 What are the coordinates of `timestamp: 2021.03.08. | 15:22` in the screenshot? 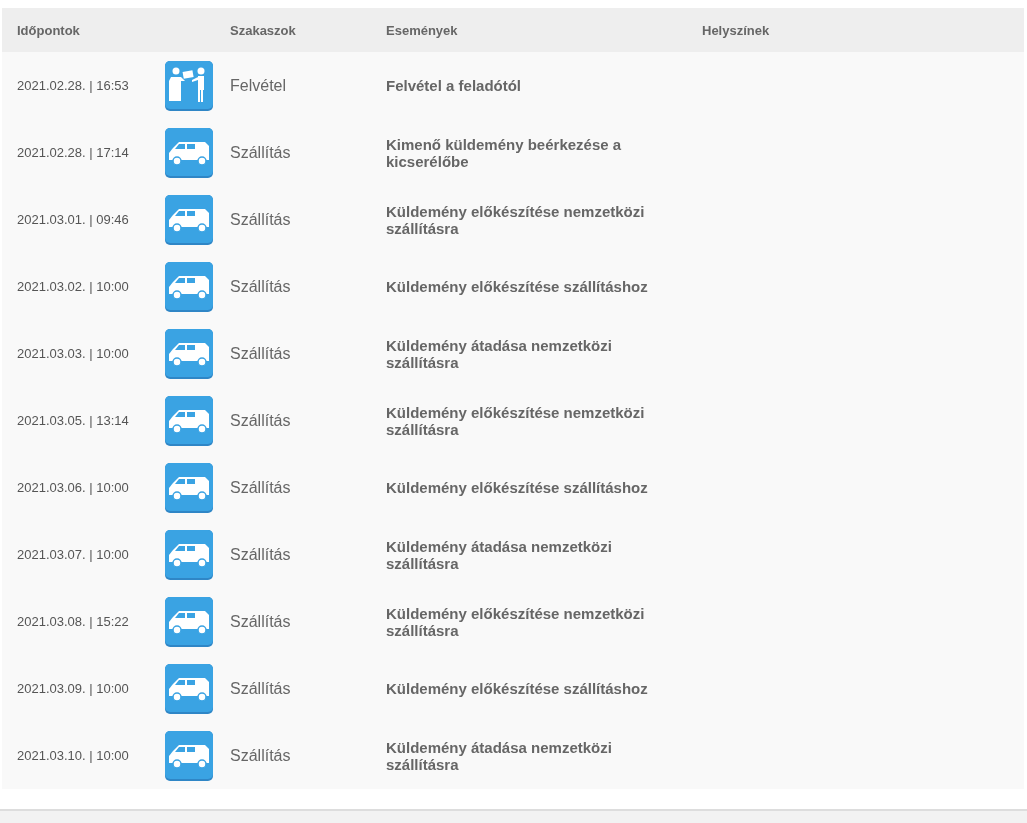 It's located at (73, 621).